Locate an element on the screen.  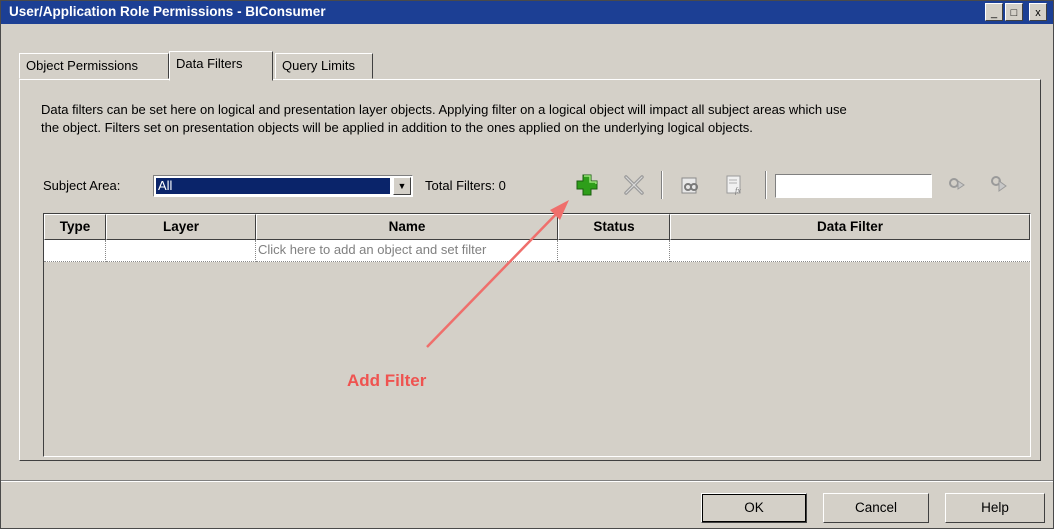
tab-data-filters: Data Filters is located at coordinates (221, 66).